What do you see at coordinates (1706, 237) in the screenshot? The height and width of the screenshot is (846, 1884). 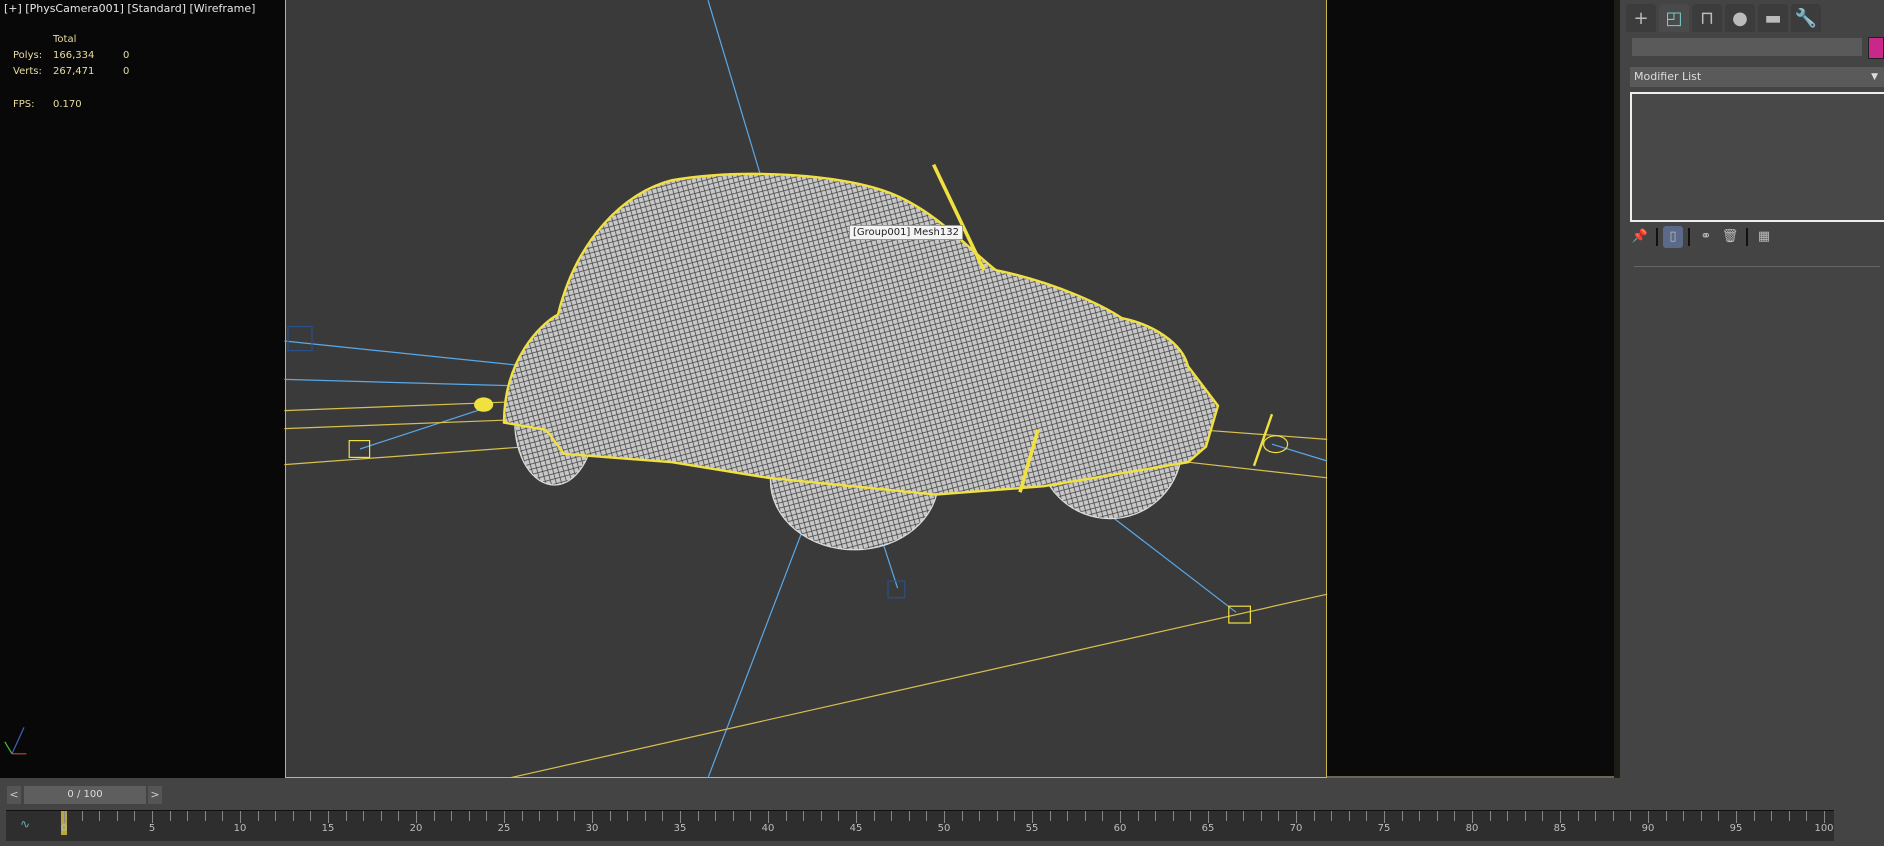 I see `make-unique-icon: ⚭` at bounding box center [1706, 237].